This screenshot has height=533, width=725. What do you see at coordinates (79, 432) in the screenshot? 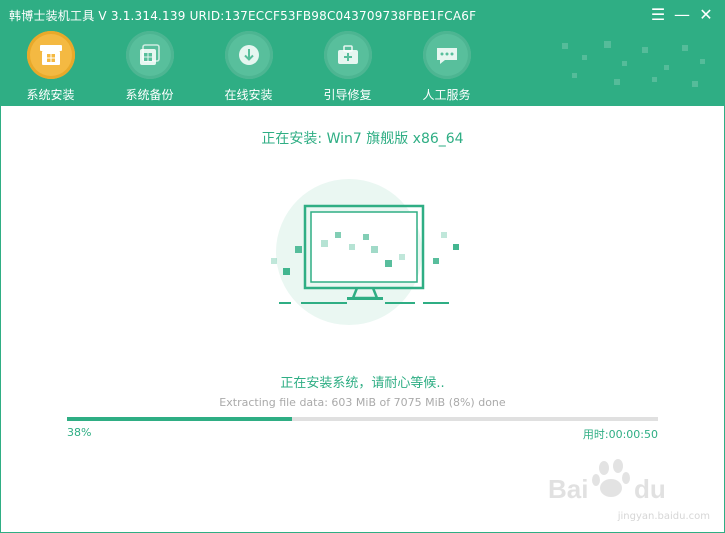
I see `progress-percent: 38%` at bounding box center [79, 432].